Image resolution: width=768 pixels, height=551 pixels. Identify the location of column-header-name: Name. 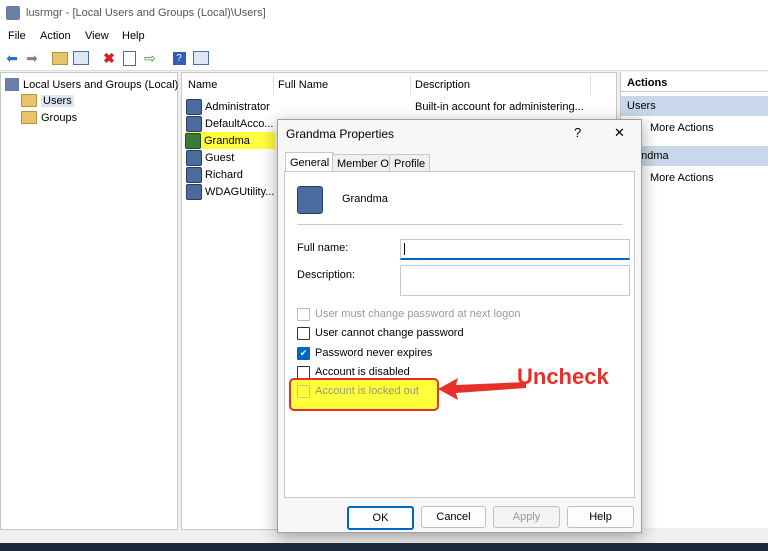
(202, 85).